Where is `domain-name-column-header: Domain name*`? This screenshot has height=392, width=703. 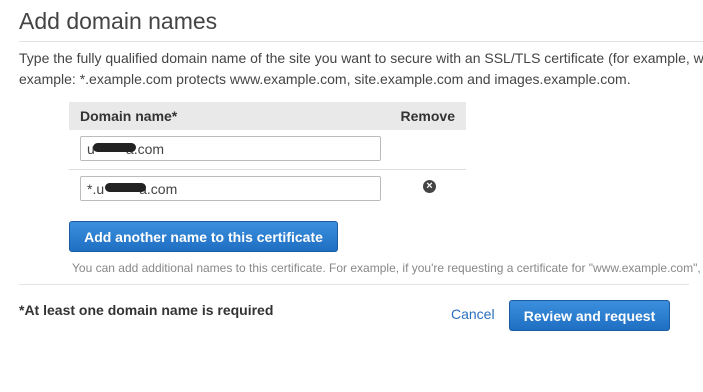 domain-name-column-header: Domain name* is located at coordinates (129, 116).